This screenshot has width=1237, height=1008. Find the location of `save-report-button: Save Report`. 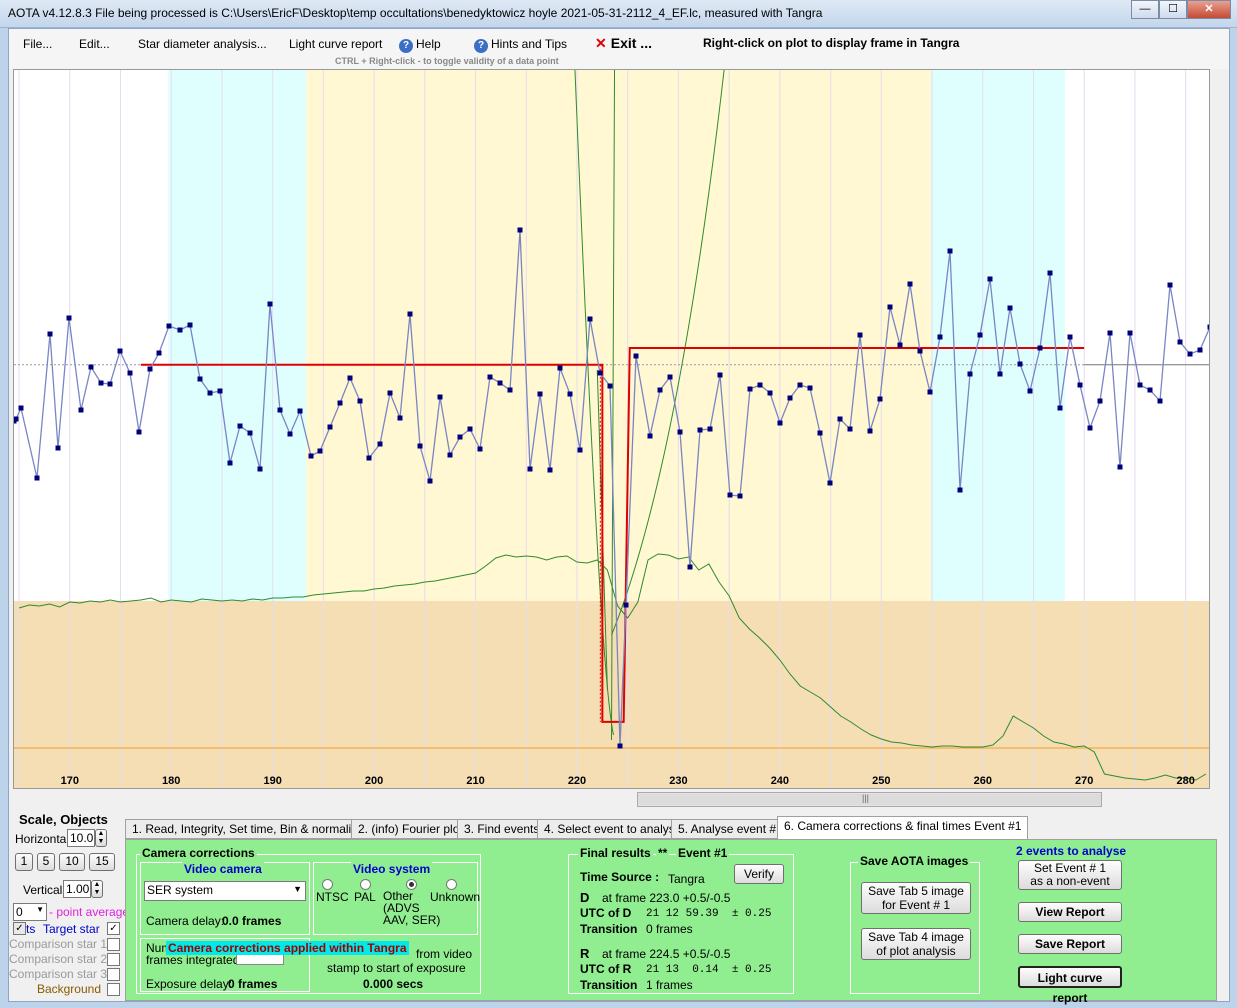

save-report-button: Save Report is located at coordinates (1070, 944).